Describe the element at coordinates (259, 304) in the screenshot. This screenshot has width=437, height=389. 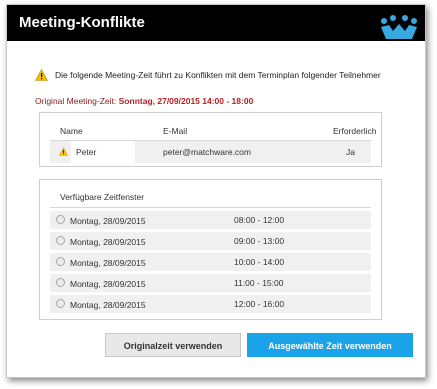
I see `slot-time: 12:00 - 16:00` at that location.